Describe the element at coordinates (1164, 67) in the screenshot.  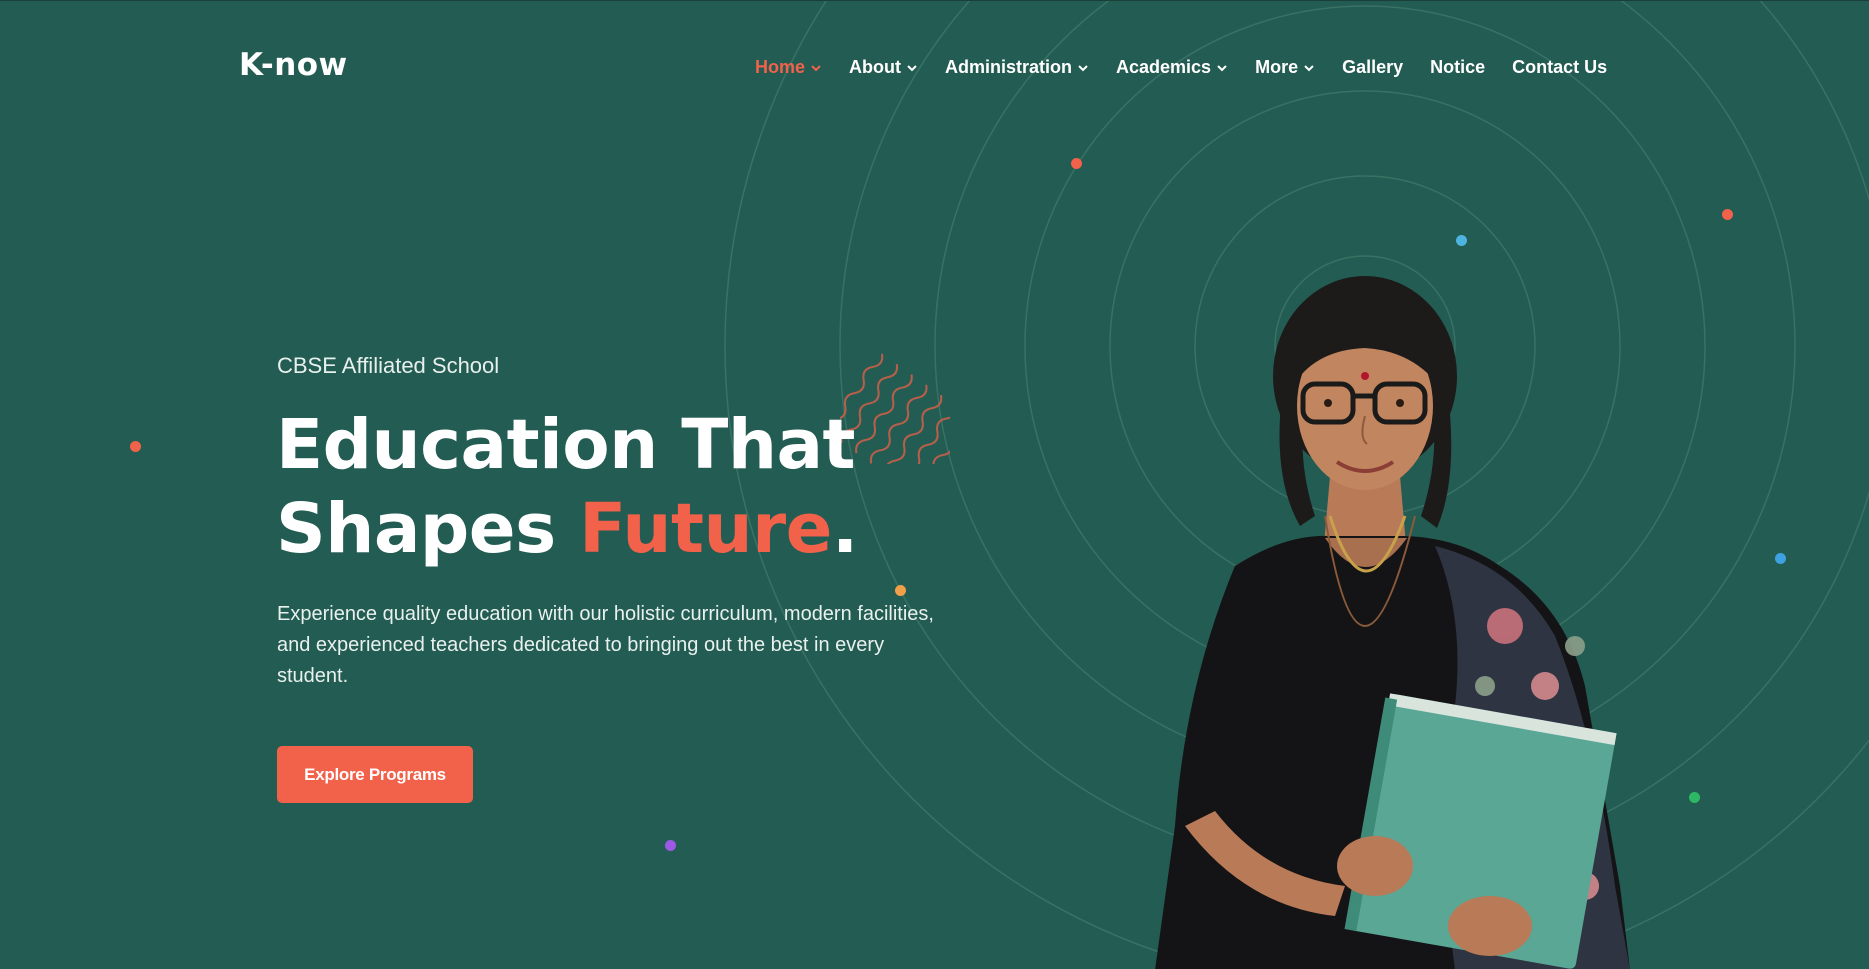
I see `nav-item-label: Academics` at that location.